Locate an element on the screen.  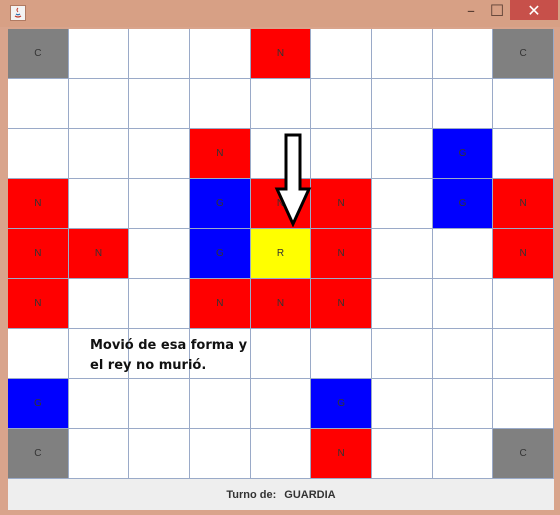
annotation-text: Movió de esa forma y el rey no murió. is located at coordinates (175, 356).